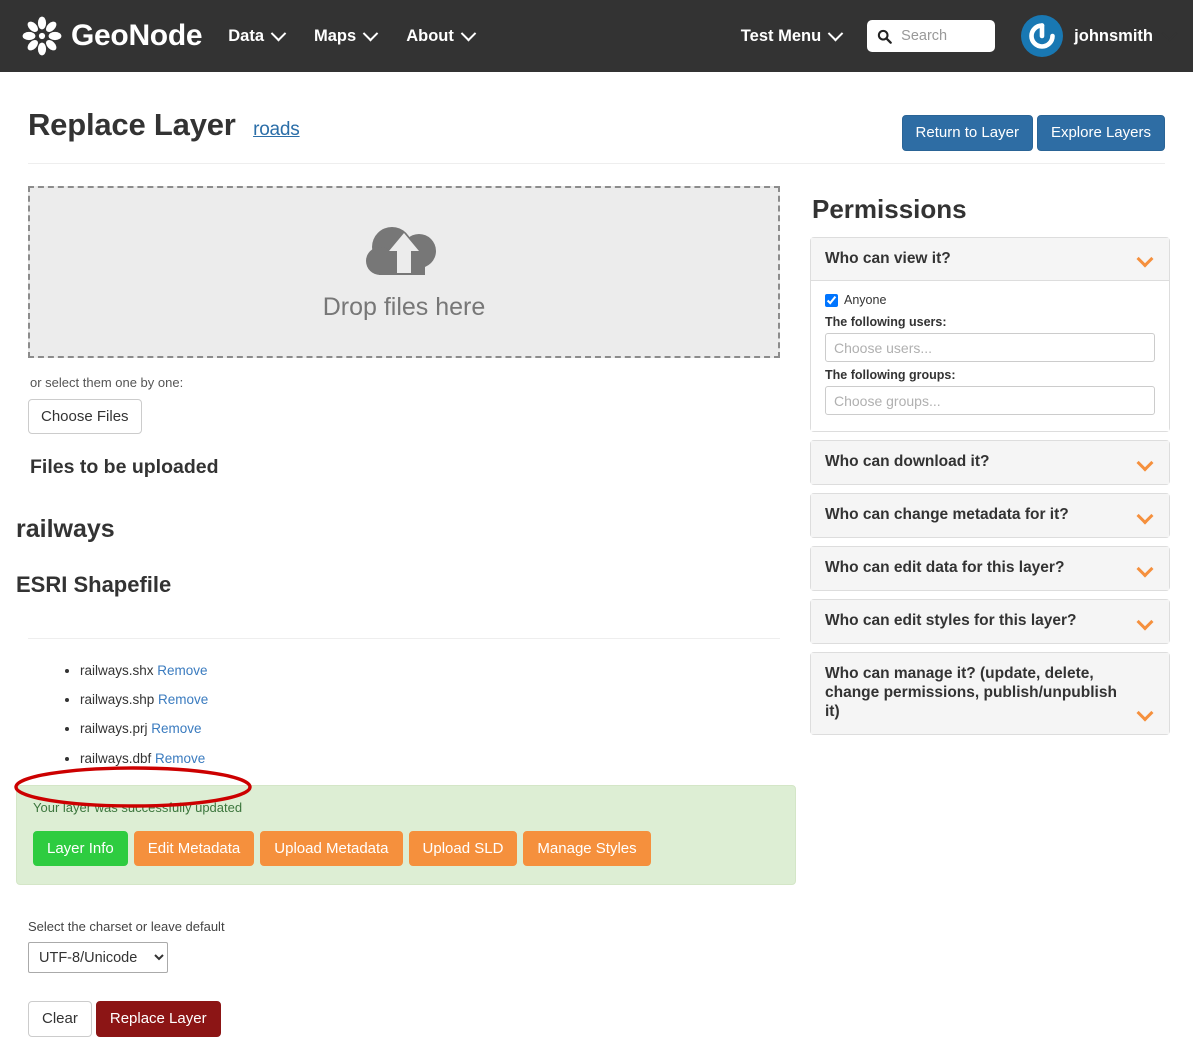  Describe the element at coordinates (331, 848) in the screenshot. I see `upload-metadata-button: Upload Metadata` at that location.